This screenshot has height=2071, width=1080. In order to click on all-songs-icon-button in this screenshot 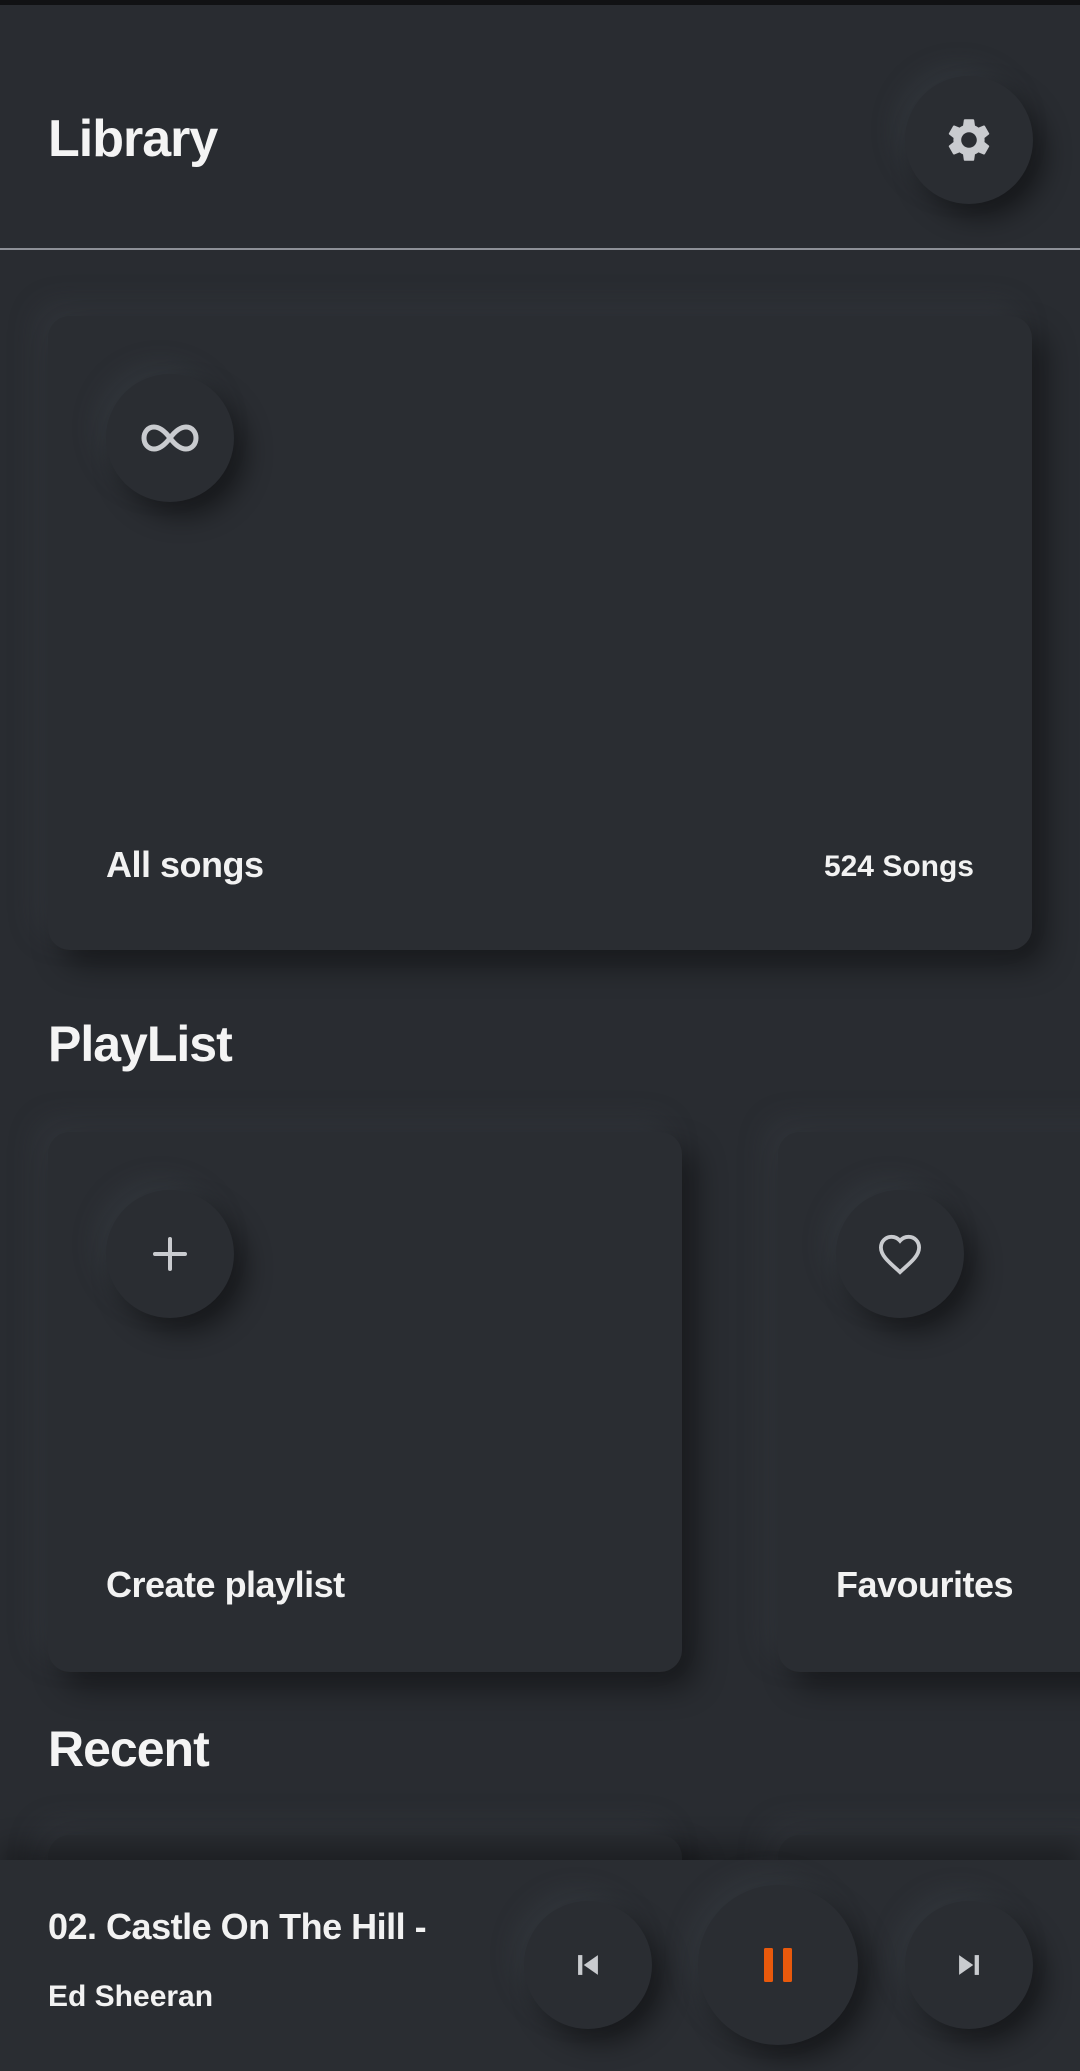, I will do `click(170, 438)`.